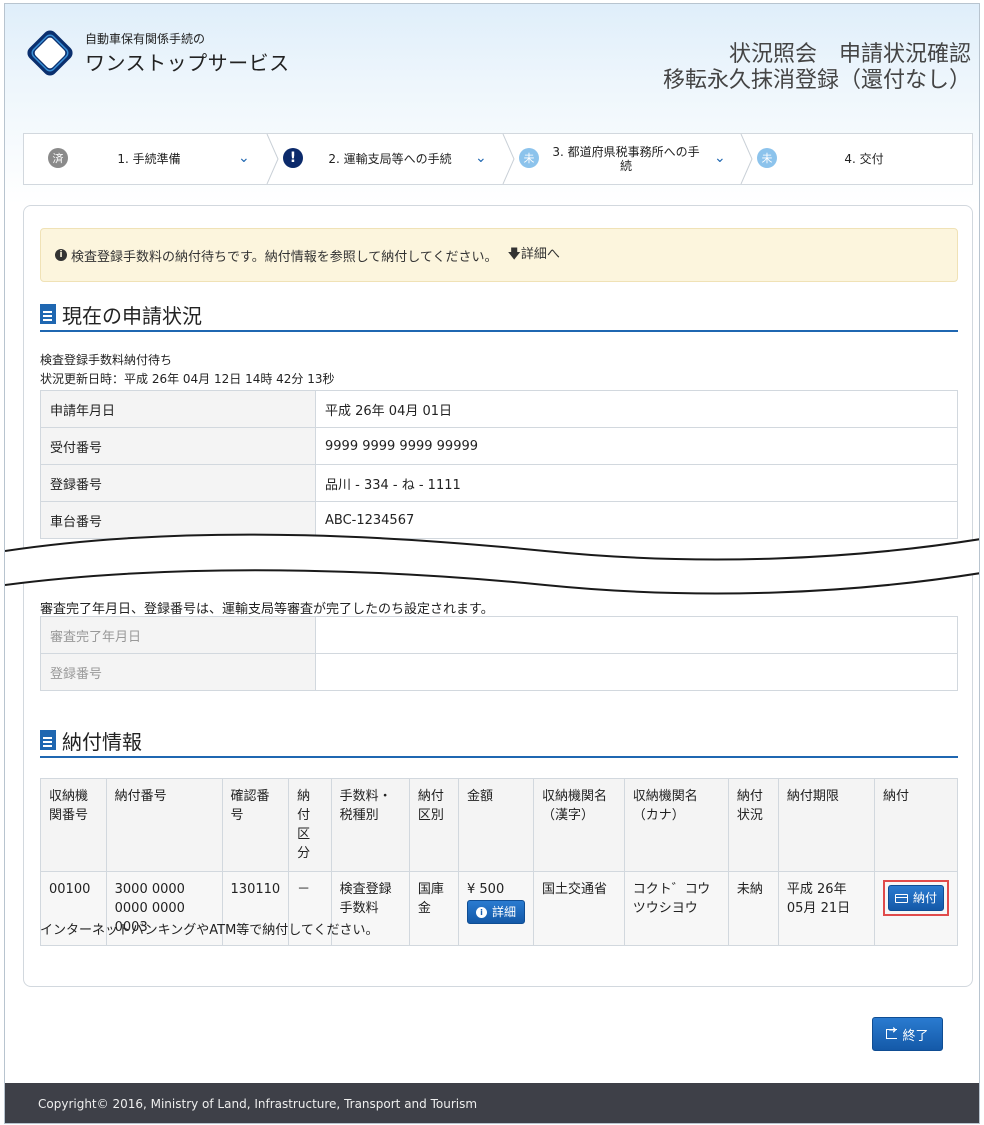 The height and width of the screenshot is (1125, 984). I want to click on col-header: 手数料・税種別, so click(370, 825).